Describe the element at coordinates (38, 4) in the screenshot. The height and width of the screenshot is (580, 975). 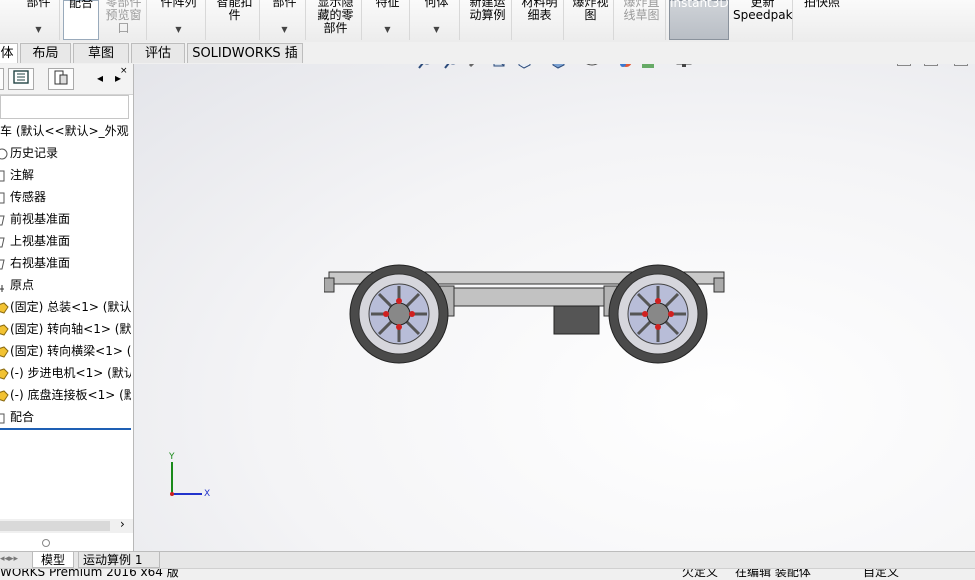
I see `ribbon-label: 部件` at that location.